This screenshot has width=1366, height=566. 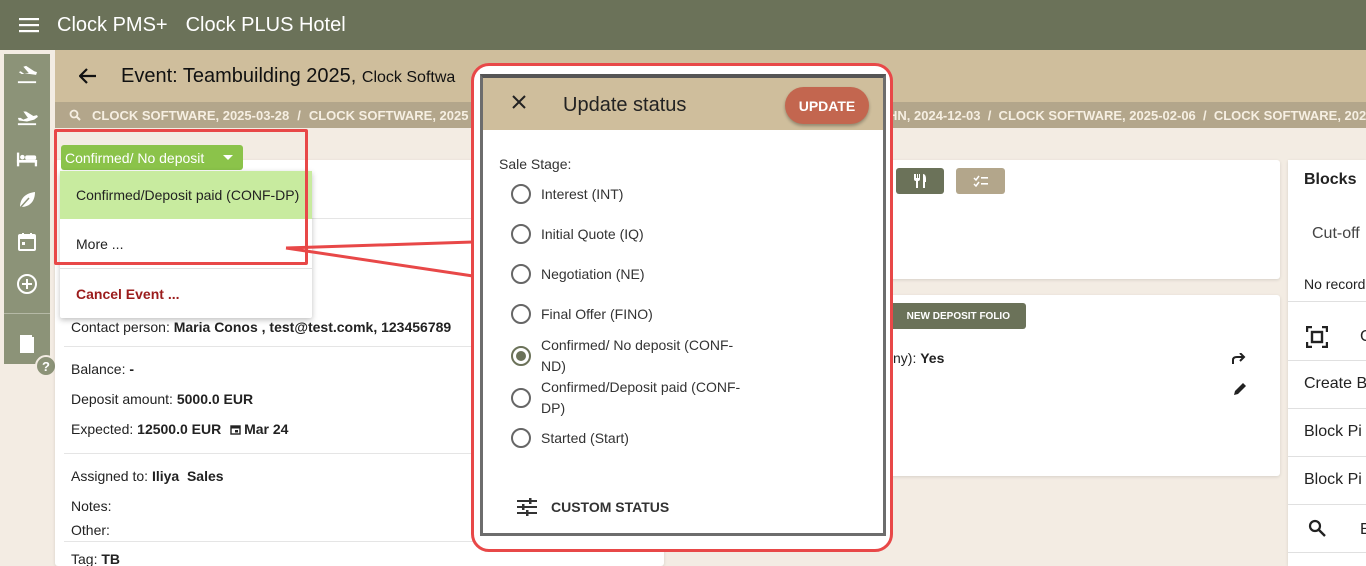 What do you see at coordinates (91, 506) in the screenshot?
I see `notes-label: Notes:` at bounding box center [91, 506].